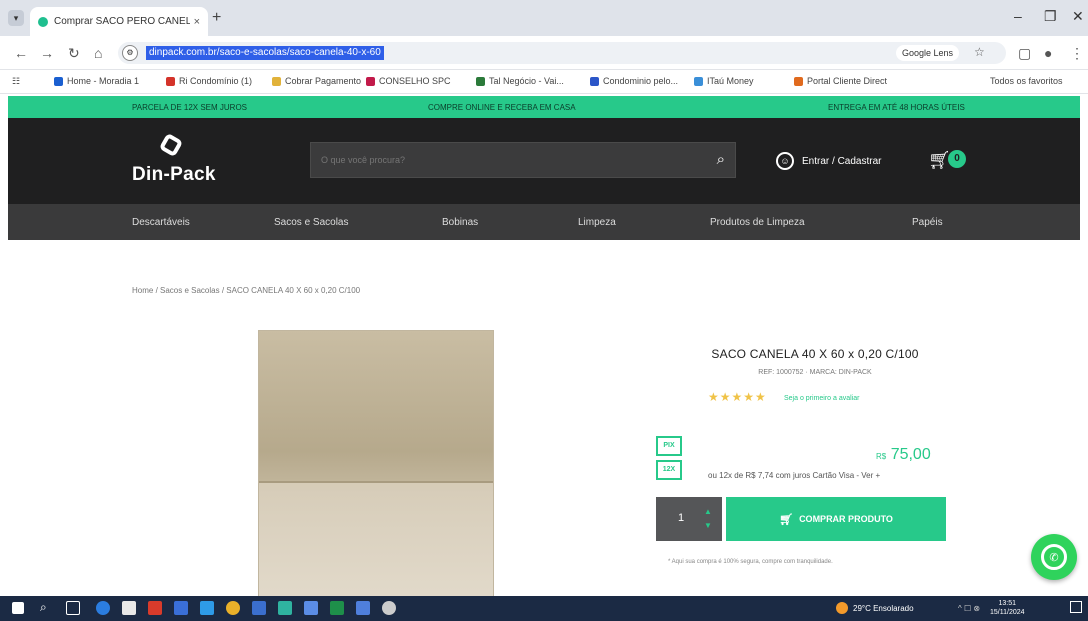  I want to click on installment-badge: 12X, so click(669, 470).